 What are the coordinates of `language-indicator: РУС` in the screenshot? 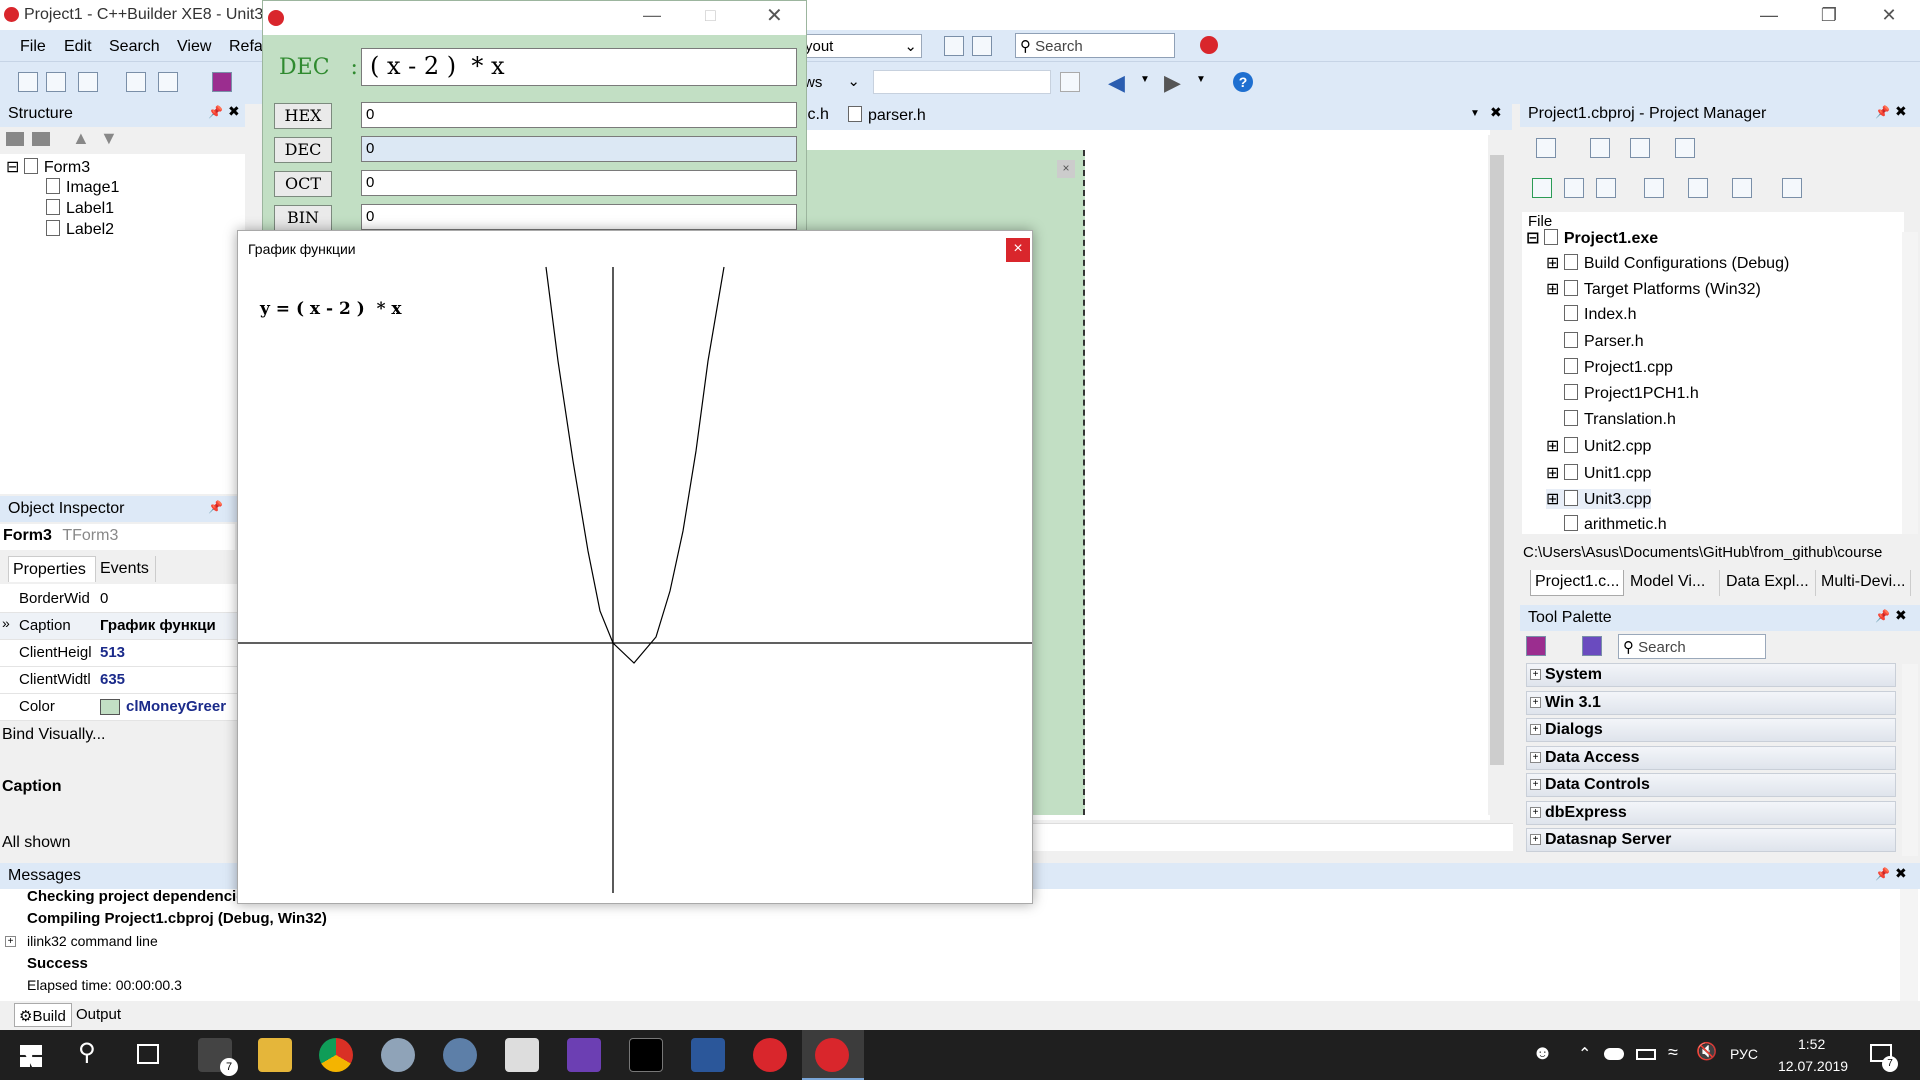 It's located at (1744, 1054).